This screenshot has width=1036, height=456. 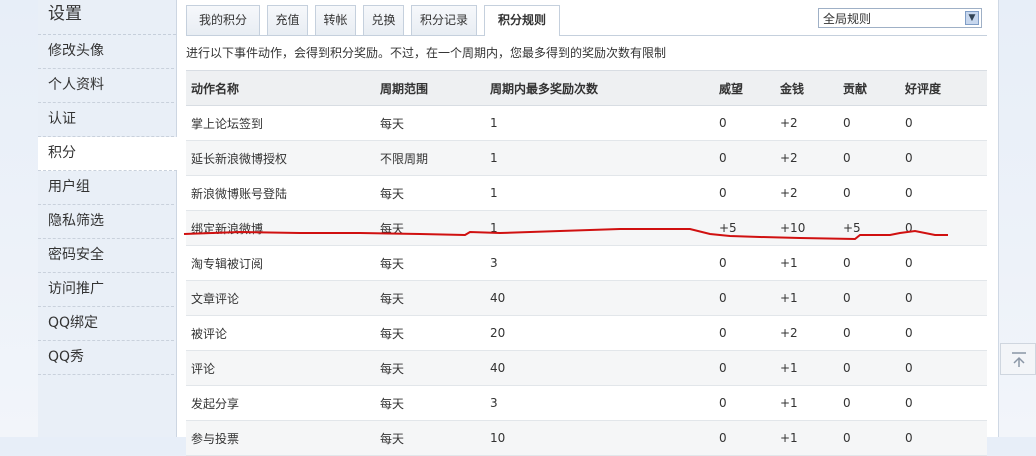 I want to click on sidebar-item: QQ秀, so click(x=106, y=358).